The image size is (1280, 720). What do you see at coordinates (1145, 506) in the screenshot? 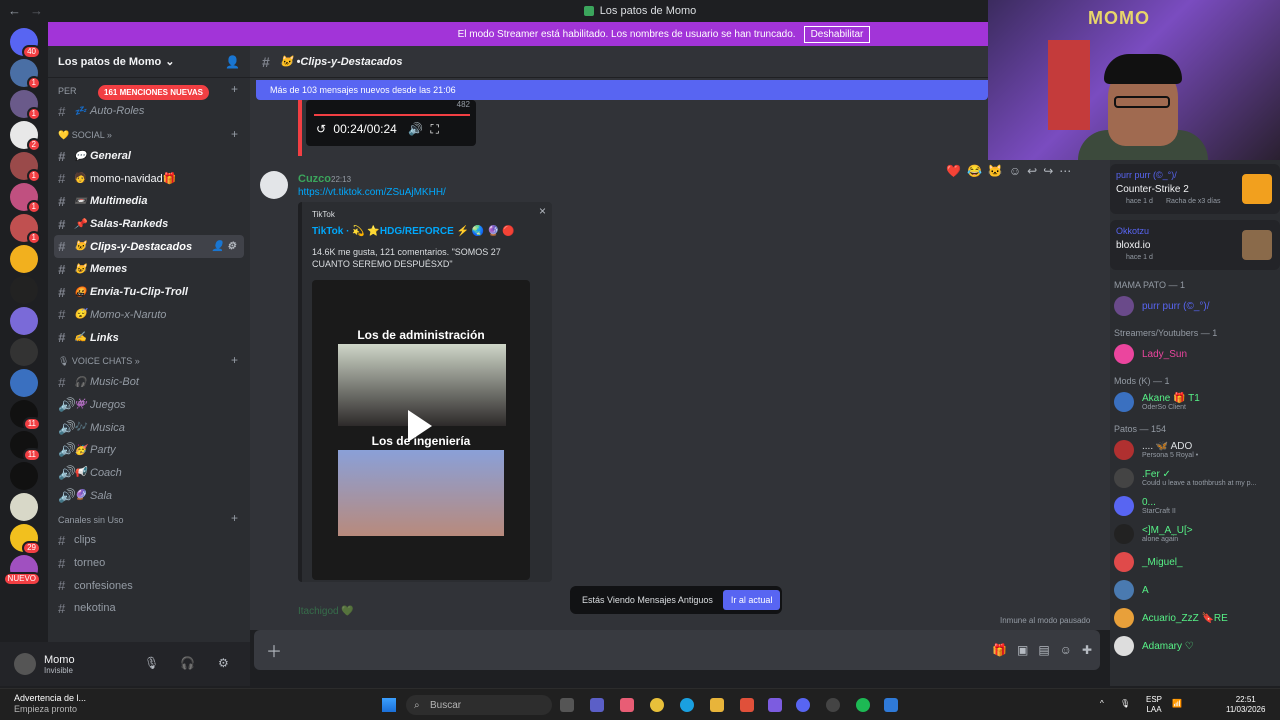
I see `member-item: 0... StarCraft II` at bounding box center [1145, 506].